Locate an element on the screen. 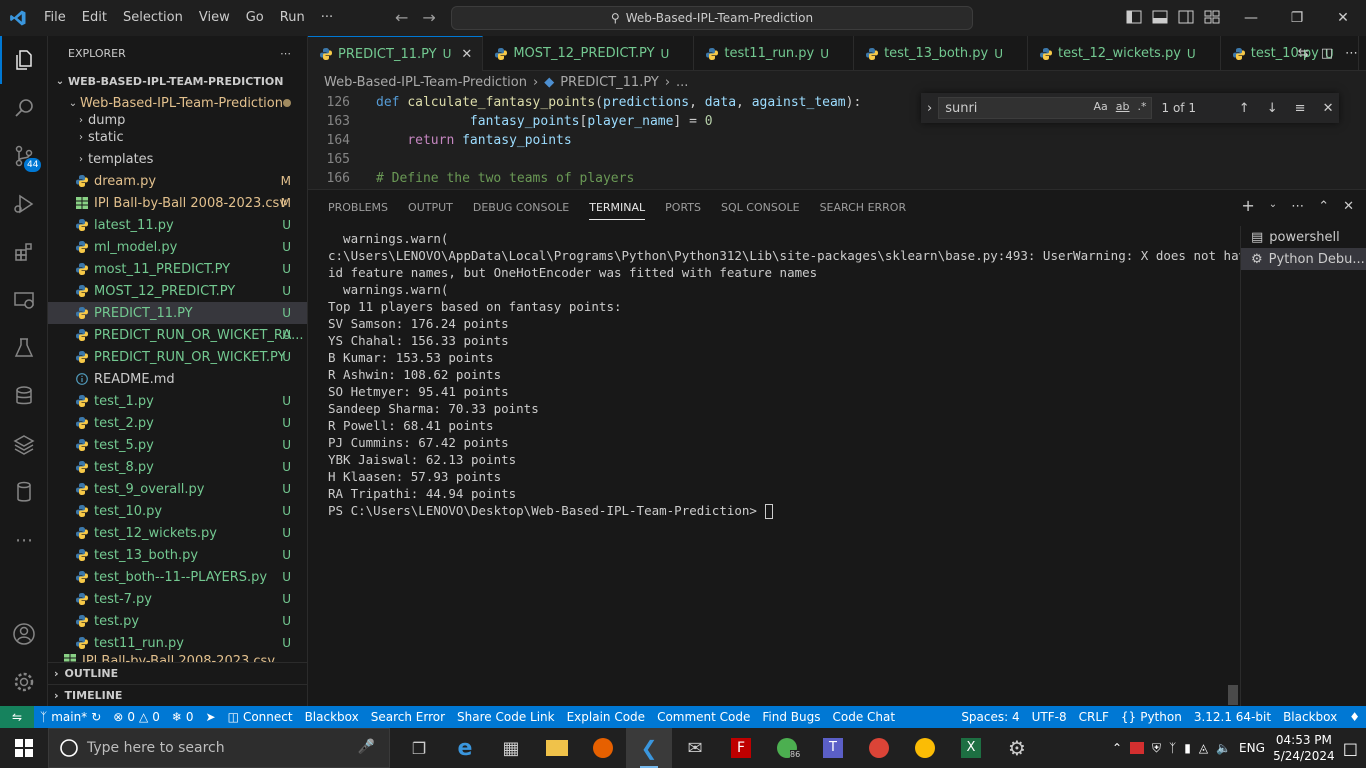  firefox-app is located at coordinates (603, 748).